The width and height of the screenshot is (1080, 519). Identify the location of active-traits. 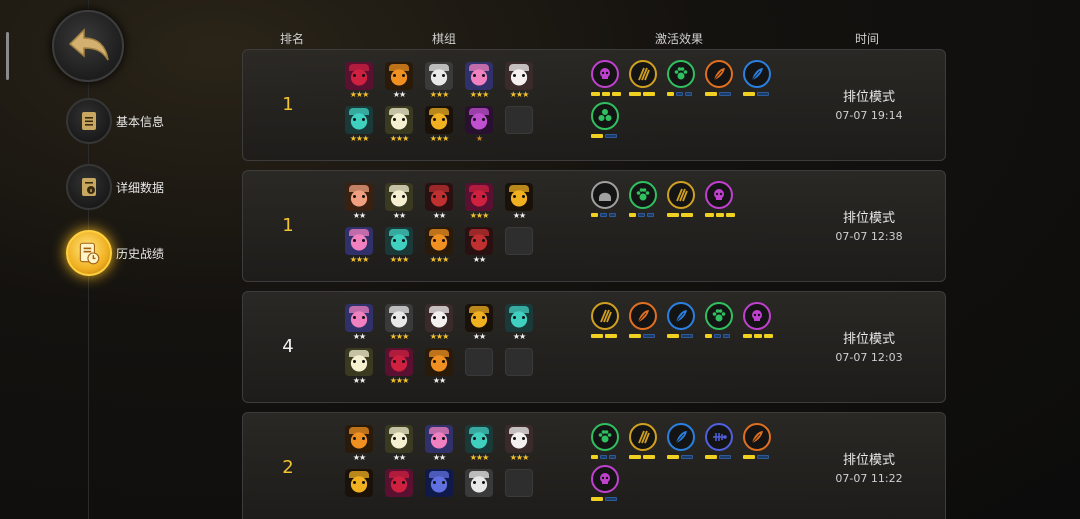
(691, 102).